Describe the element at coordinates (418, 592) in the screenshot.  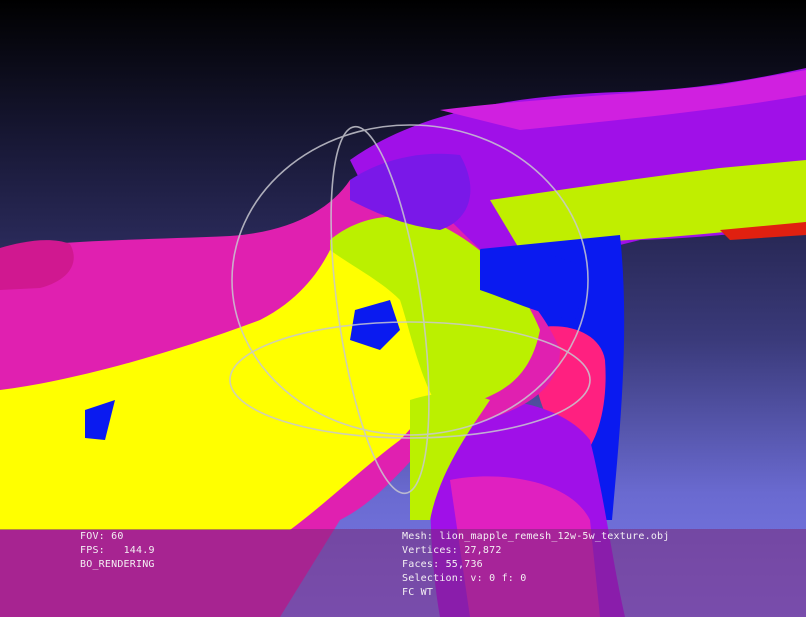
I see `face-mode: FC WT` at that location.